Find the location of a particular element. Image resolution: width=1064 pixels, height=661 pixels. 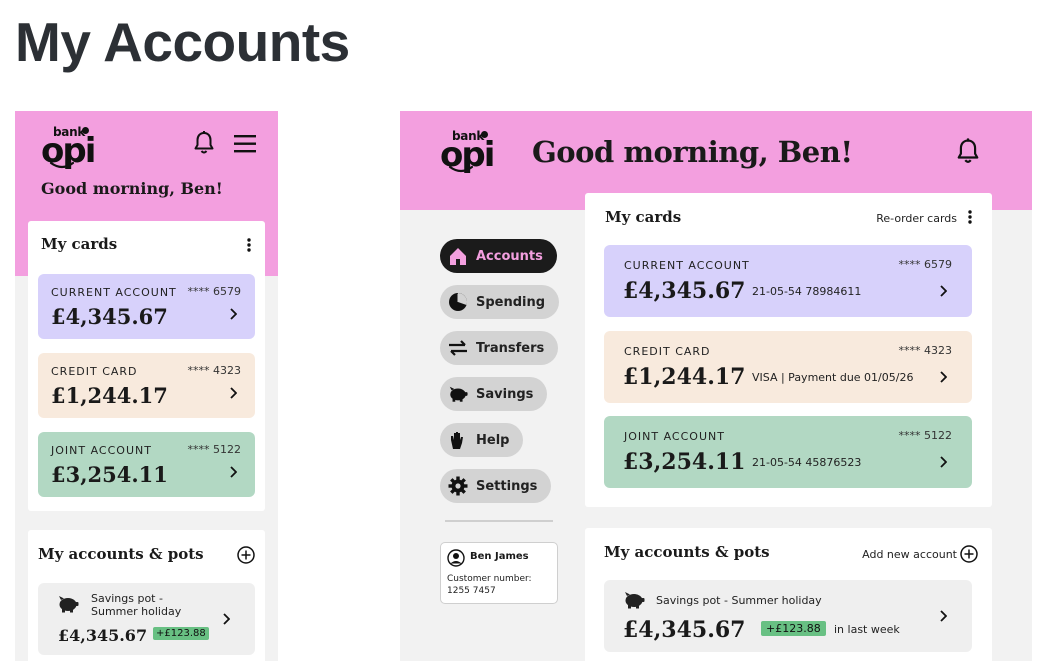

nav-label: Spending is located at coordinates (511, 302).